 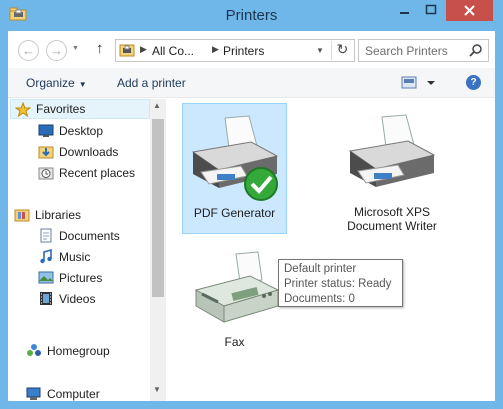 I want to click on search-box: Search Printers, so click(x=423, y=50).